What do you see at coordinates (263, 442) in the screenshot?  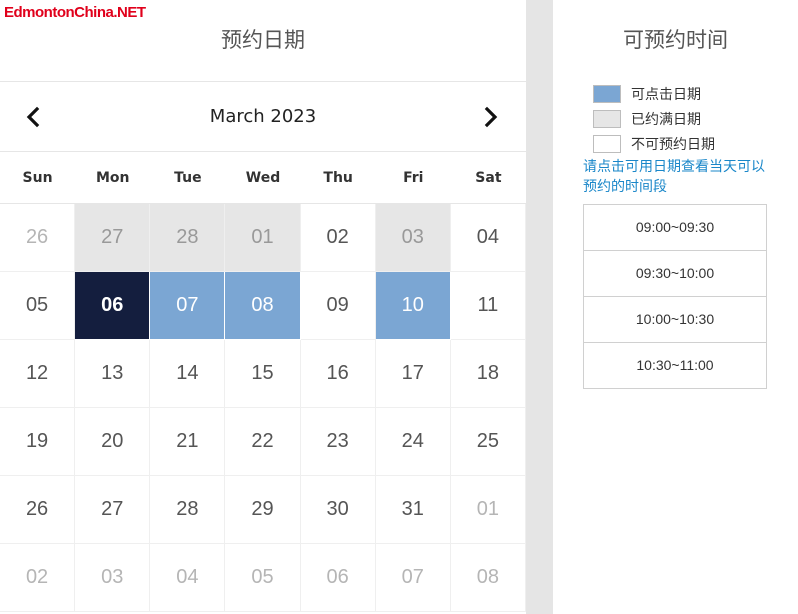 I see `date-cell-unavailable: 22` at bounding box center [263, 442].